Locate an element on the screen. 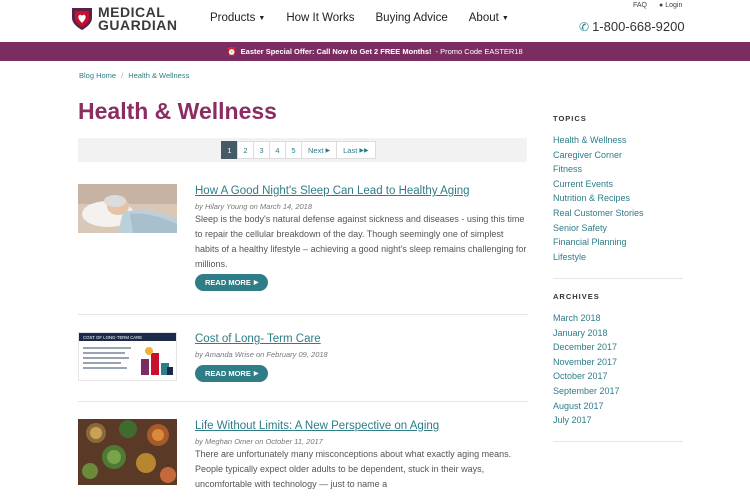  topic-link: Caregiver Corner is located at coordinates (598, 155).